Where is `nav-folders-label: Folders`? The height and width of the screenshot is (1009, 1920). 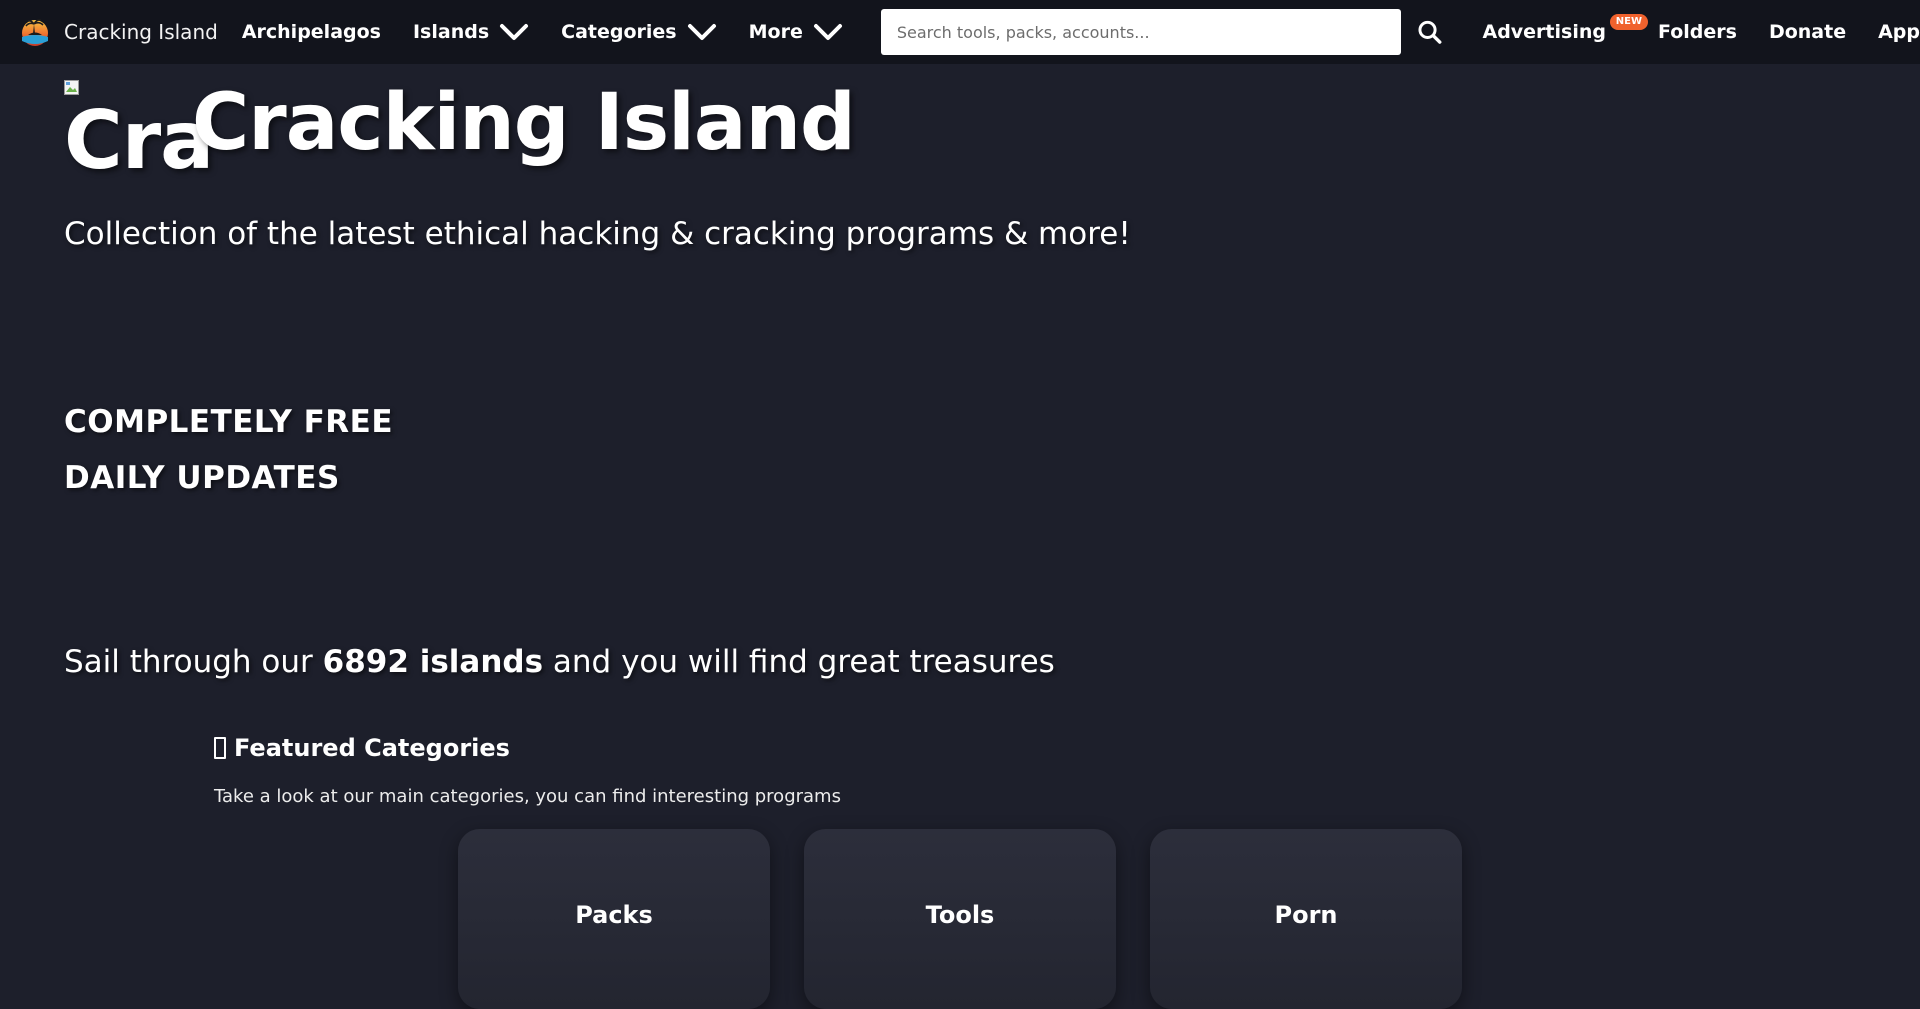 nav-folders-label: Folders is located at coordinates (1697, 32).